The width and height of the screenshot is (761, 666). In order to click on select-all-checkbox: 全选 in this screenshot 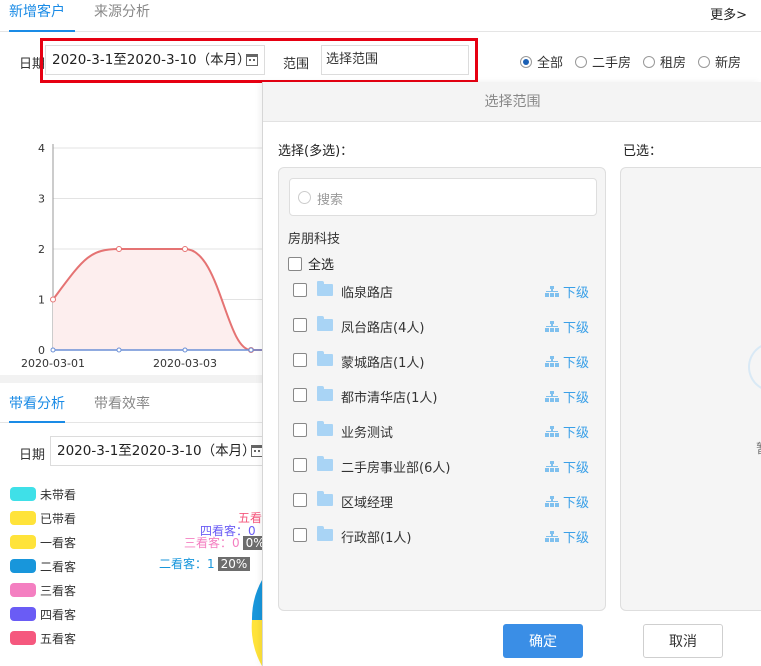, I will do `click(311, 263)`.